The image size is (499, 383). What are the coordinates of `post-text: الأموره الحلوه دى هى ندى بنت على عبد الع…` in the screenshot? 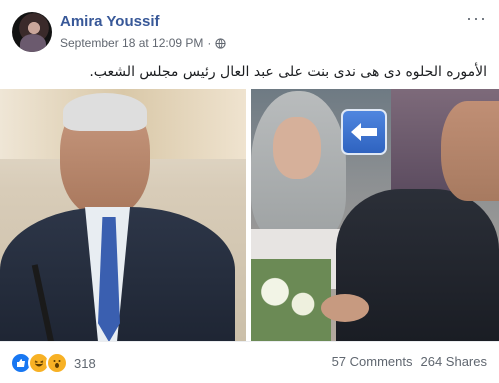 It's located at (288, 72).